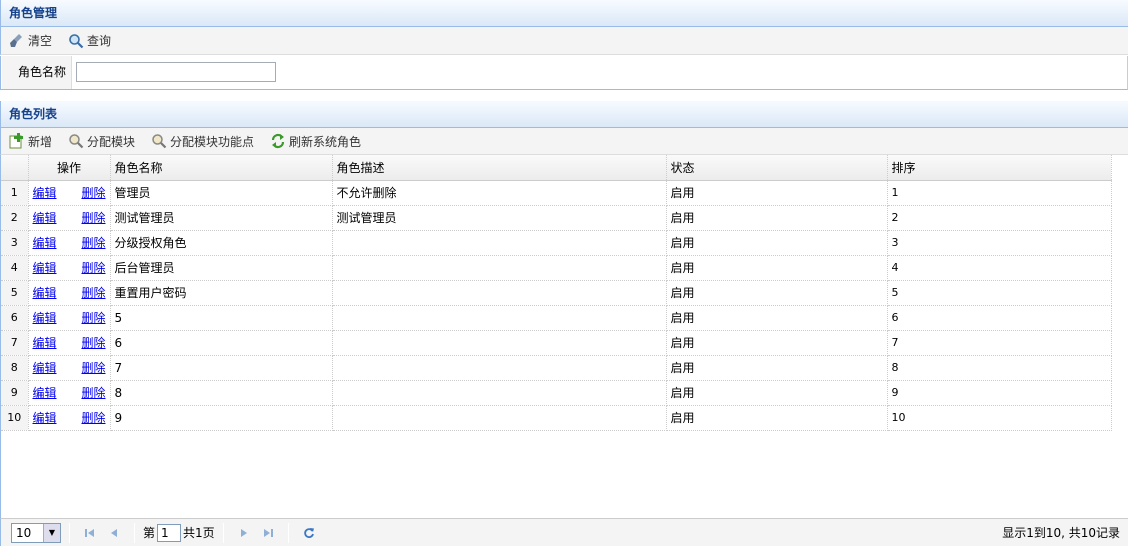 This screenshot has height=546, width=1128. I want to click on column-header-role-desc: 角色描述, so click(499, 168).